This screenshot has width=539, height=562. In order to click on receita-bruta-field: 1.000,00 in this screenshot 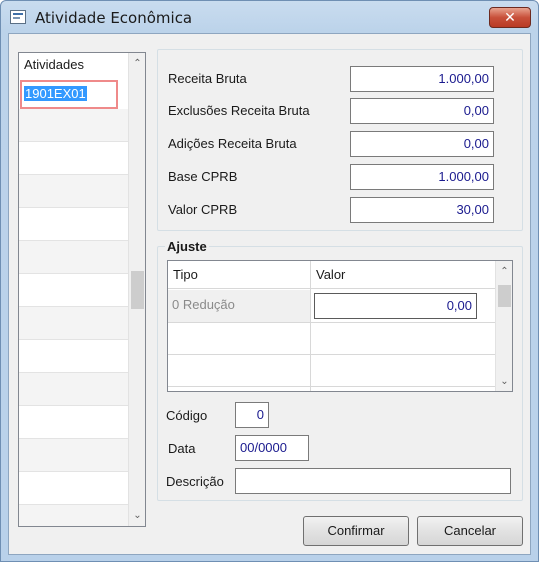, I will do `click(422, 79)`.